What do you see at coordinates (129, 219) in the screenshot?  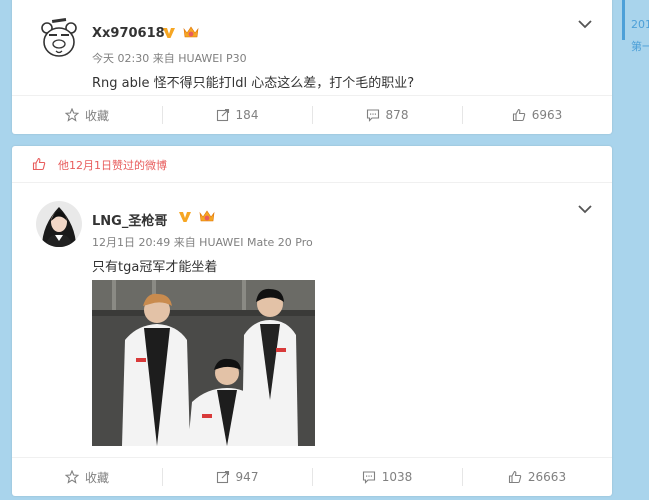 I see `username: LNG_圣枪哥` at bounding box center [129, 219].